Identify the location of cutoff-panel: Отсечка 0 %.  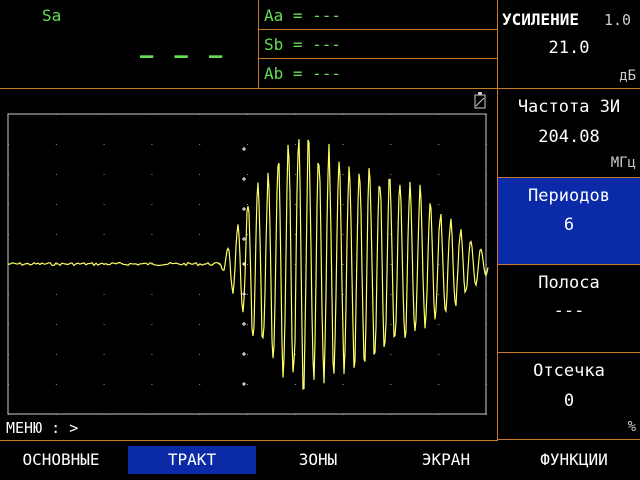
(568, 396).